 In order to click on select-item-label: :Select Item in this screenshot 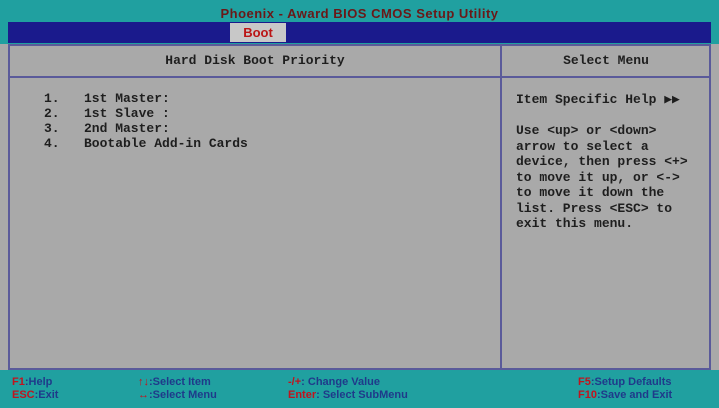, I will do `click(180, 382)`.